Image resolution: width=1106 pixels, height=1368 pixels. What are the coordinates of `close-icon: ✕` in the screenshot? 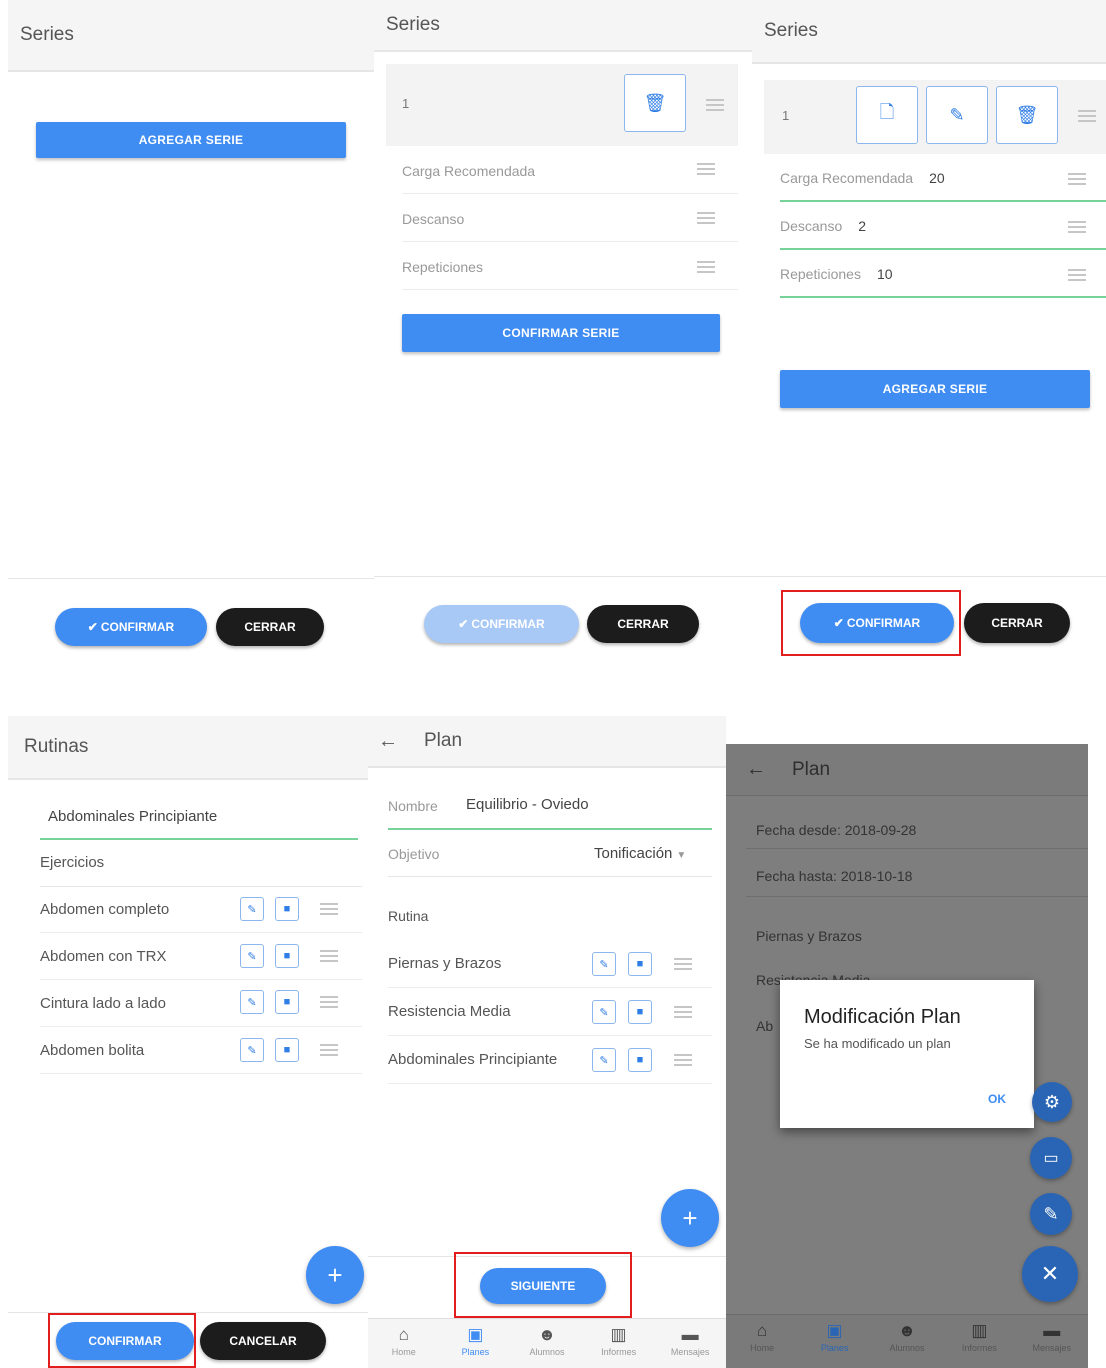 It's located at (1050, 1273).